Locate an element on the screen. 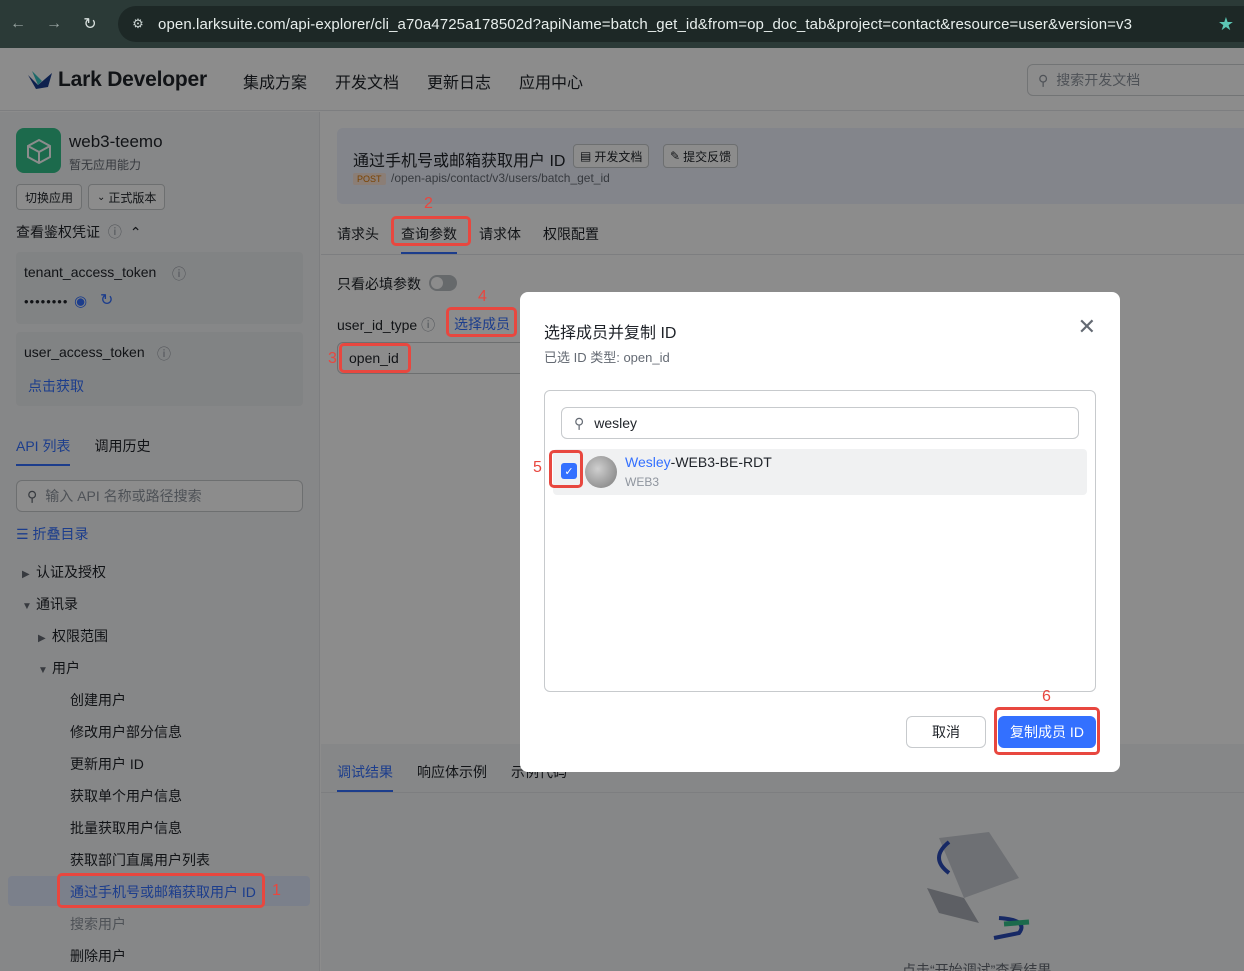 The image size is (1244, 971). site-settings-icon: ⚙ is located at coordinates (138, 24).